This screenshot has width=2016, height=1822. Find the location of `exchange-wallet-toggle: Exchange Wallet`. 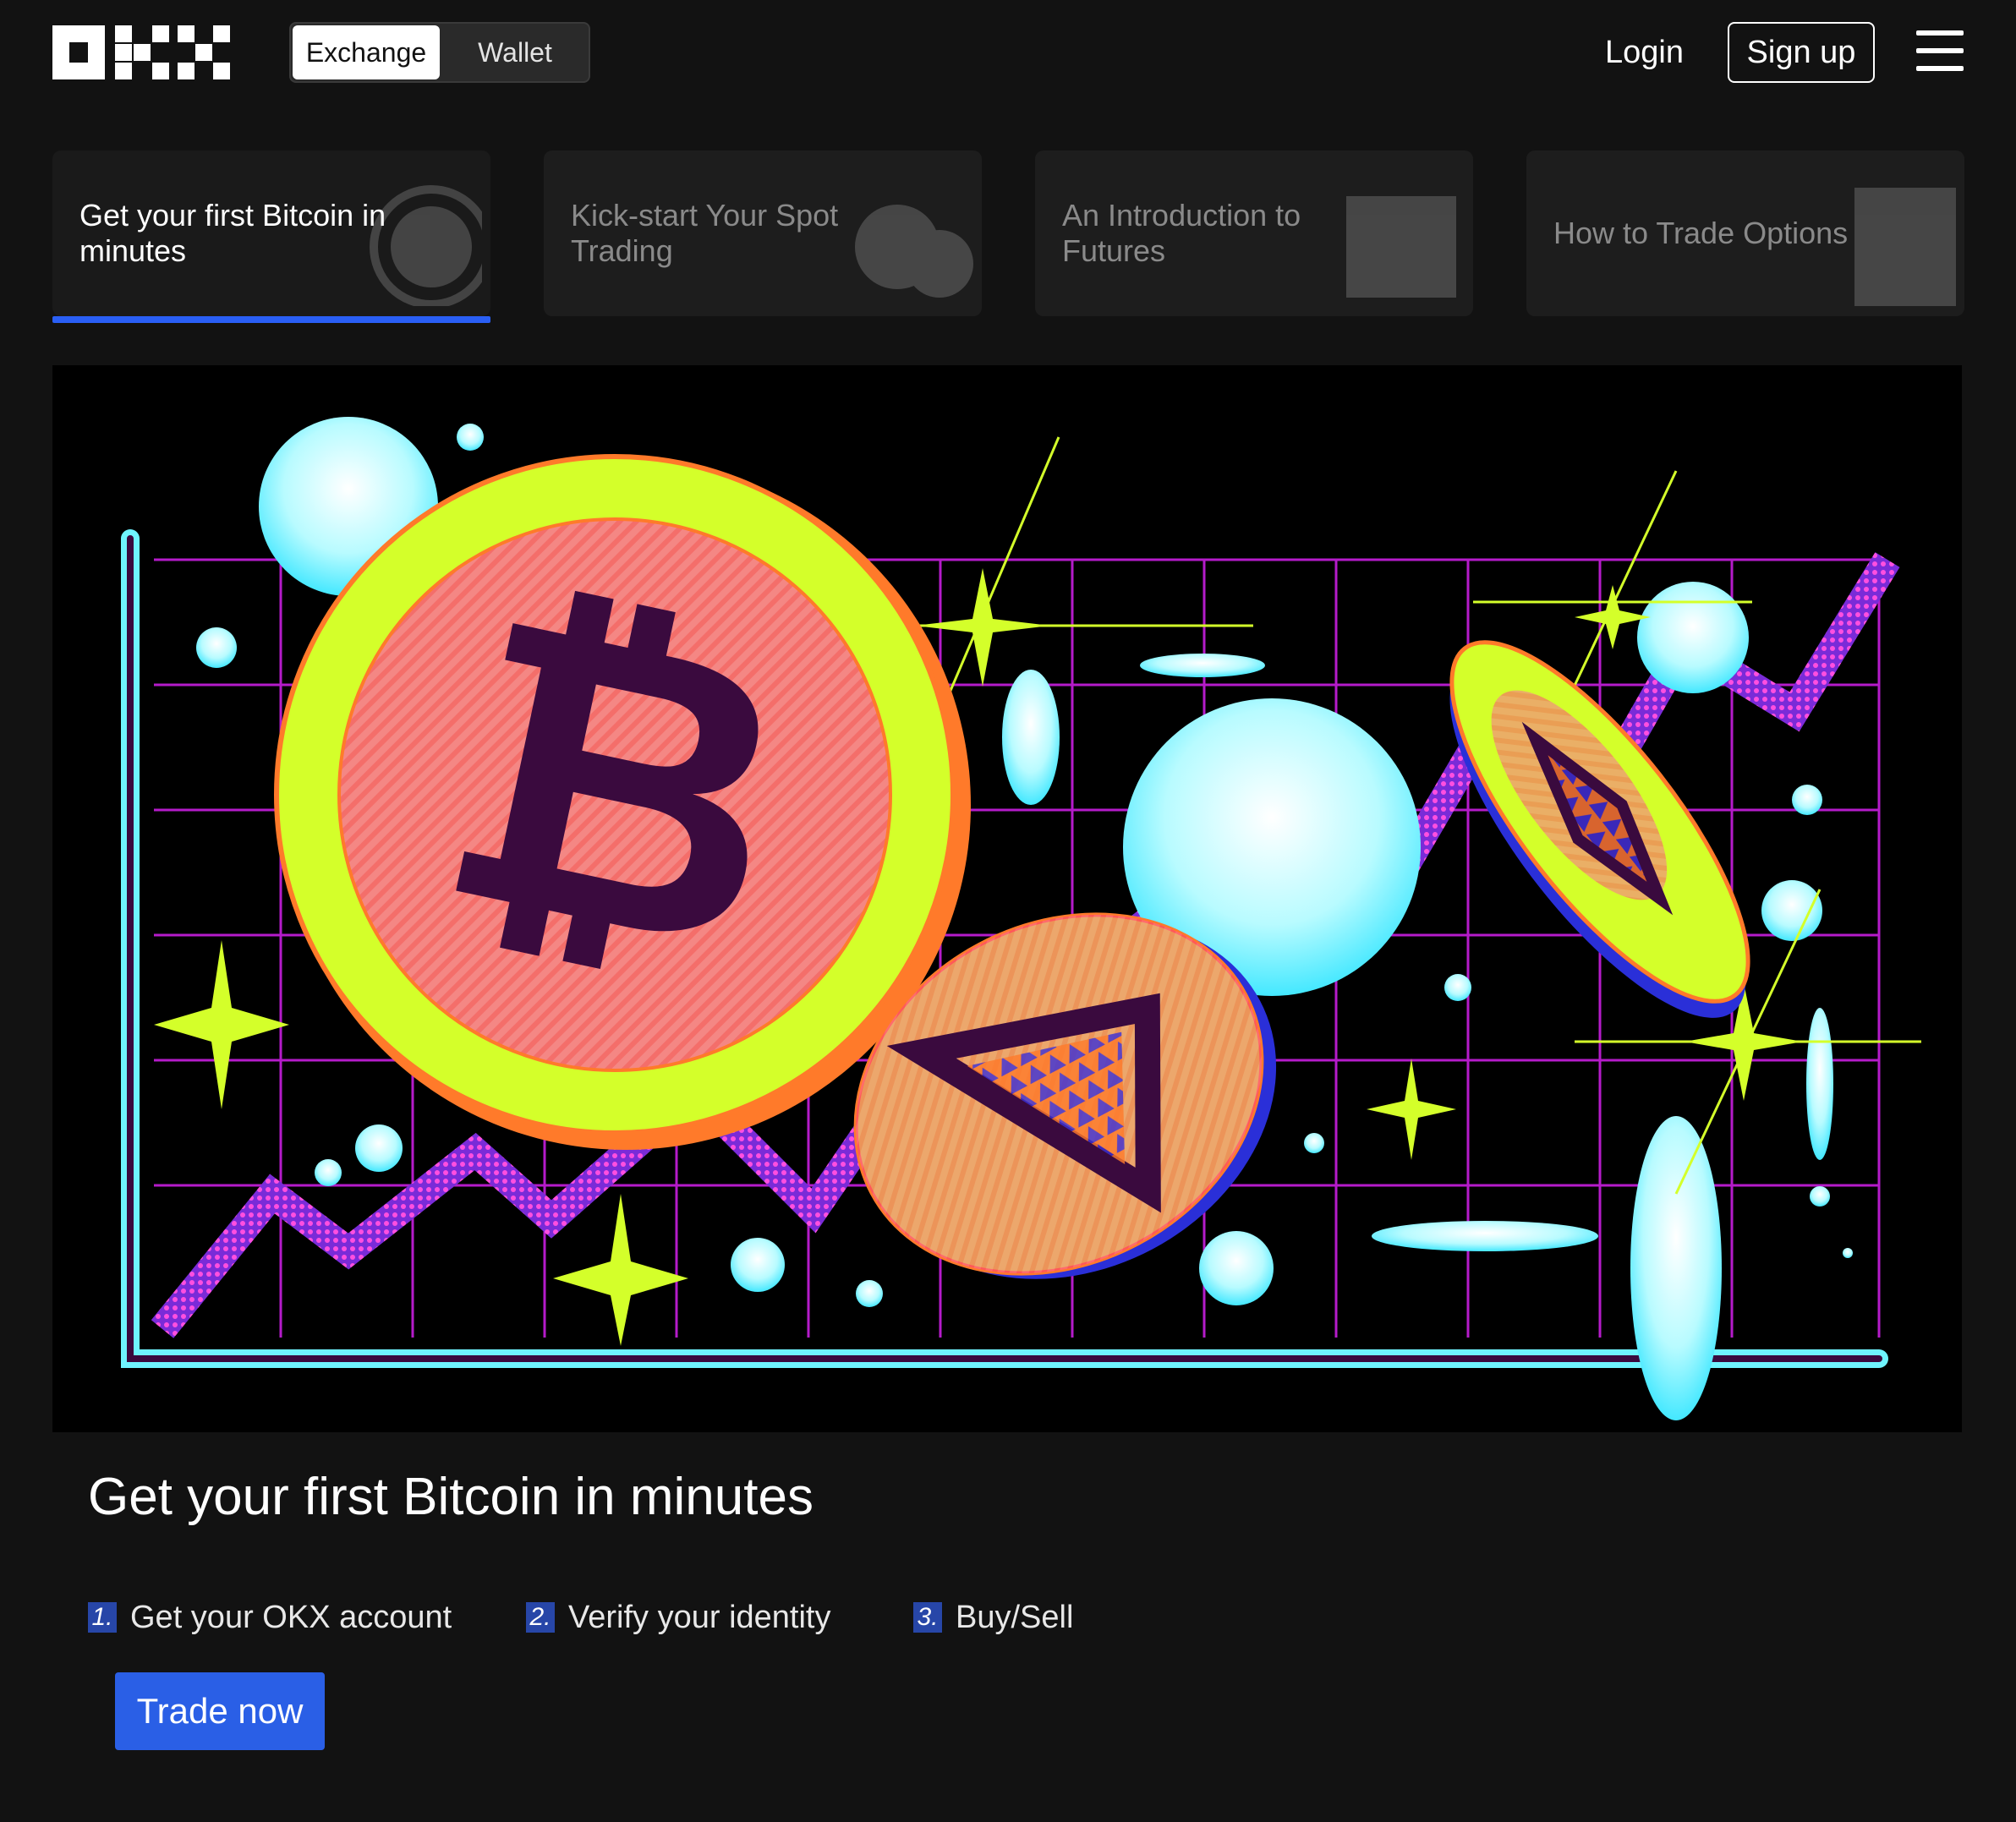

exchange-wallet-toggle: Exchange Wallet is located at coordinates (439, 52).